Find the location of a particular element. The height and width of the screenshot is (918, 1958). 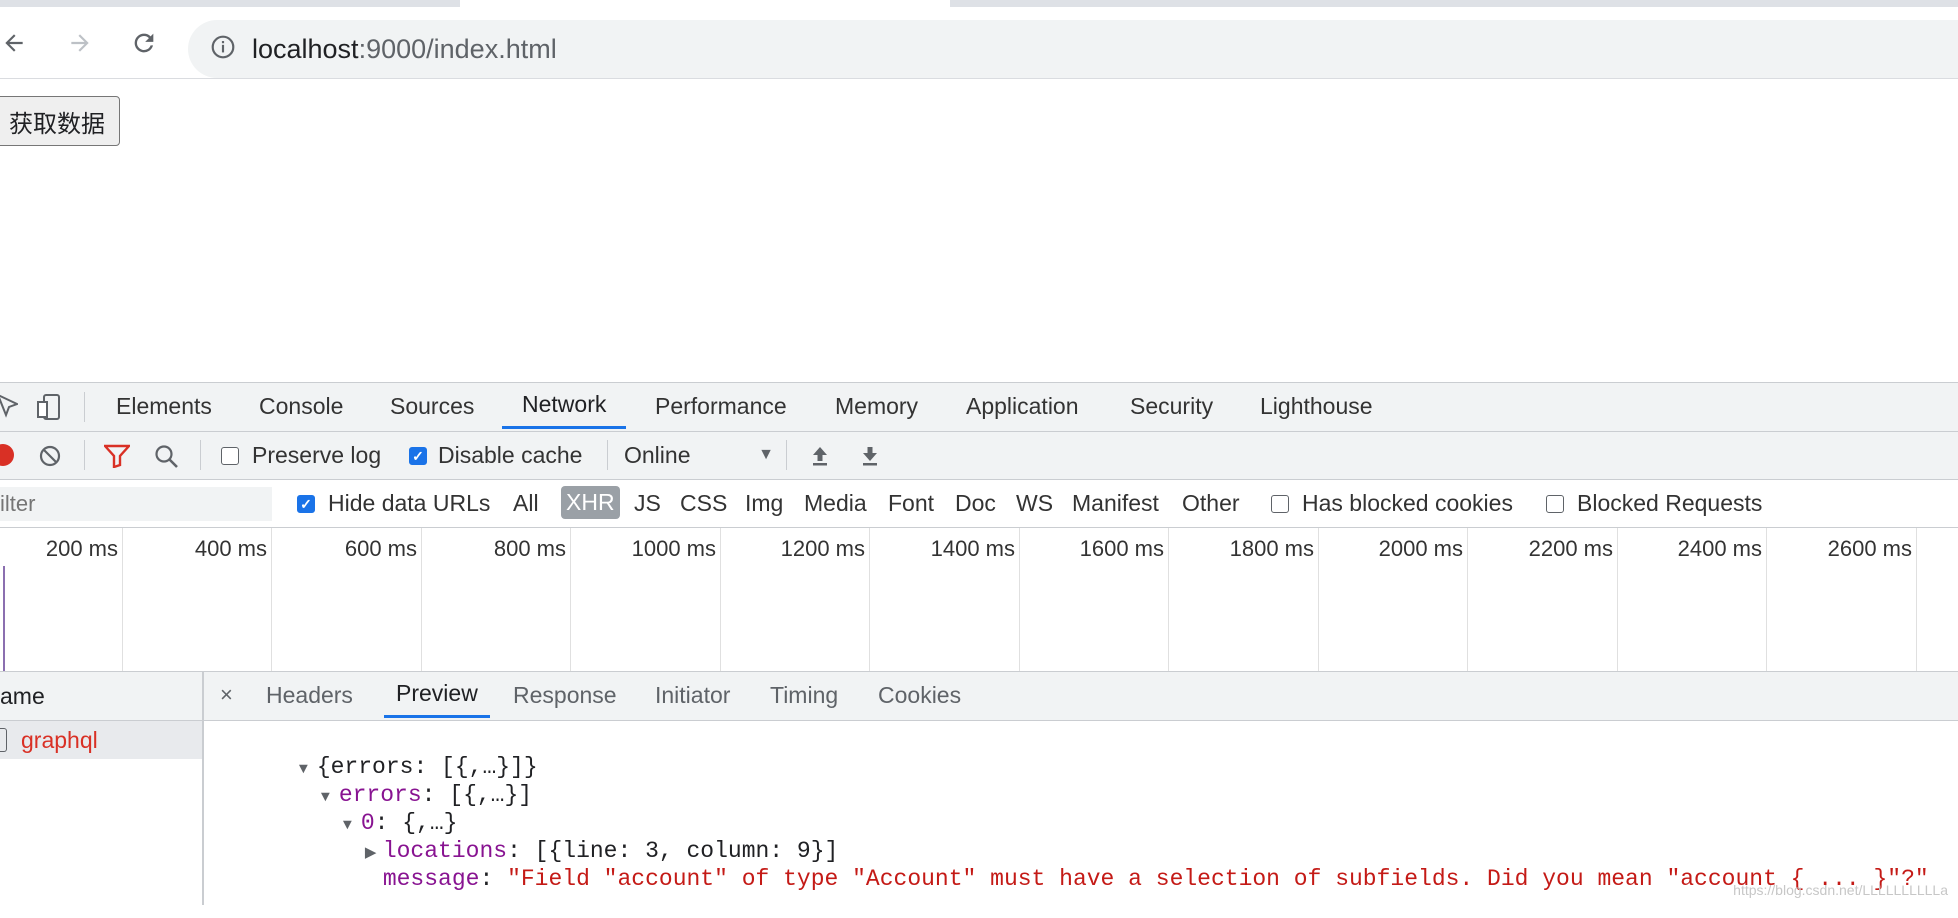

back-button is located at coordinates (16, 43).